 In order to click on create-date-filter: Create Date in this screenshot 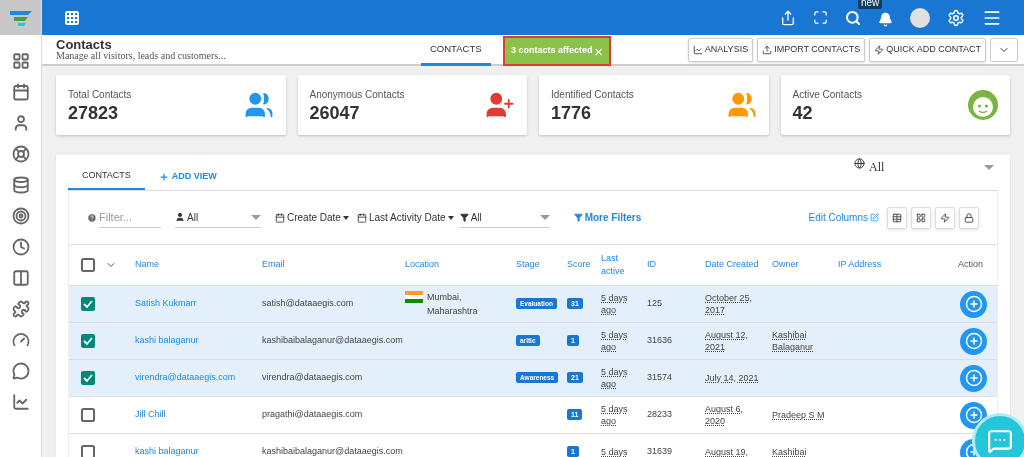, I will do `click(312, 217)`.